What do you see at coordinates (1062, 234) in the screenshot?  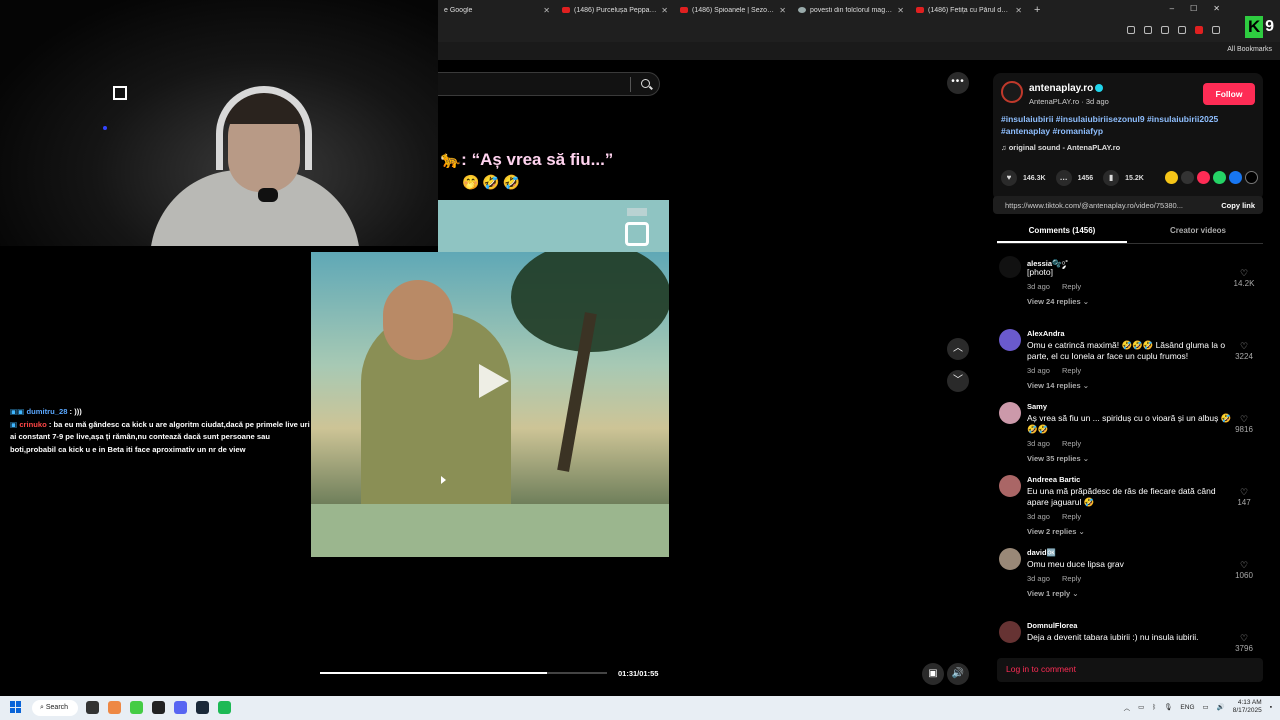 I see `tab-comments: Comments (1456)` at bounding box center [1062, 234].